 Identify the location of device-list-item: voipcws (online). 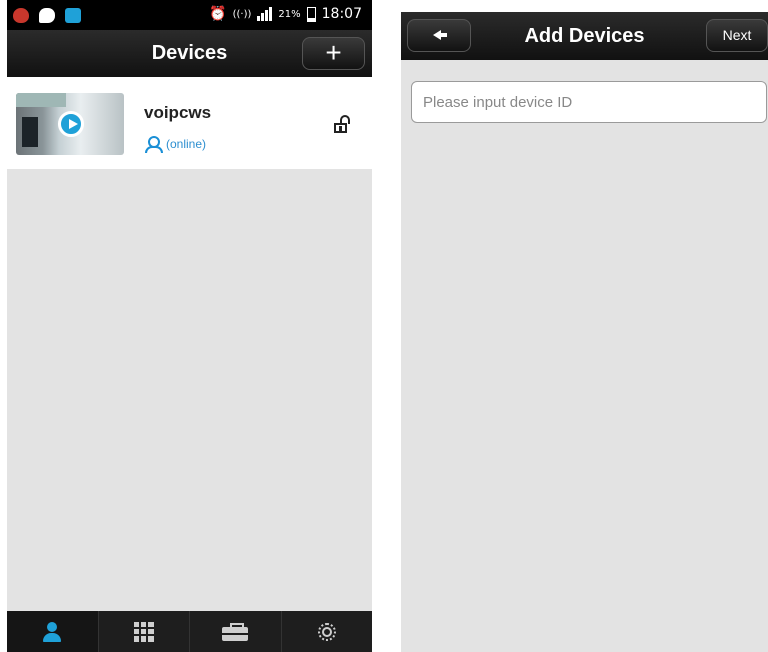
(189, 123).